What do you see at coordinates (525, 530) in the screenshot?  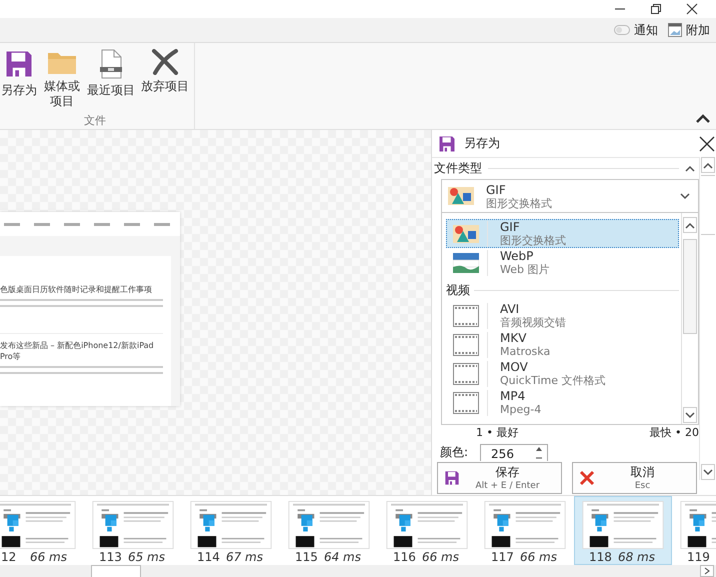 I see `frame-item: 117 66 ms` at bounding box center [525, 530].